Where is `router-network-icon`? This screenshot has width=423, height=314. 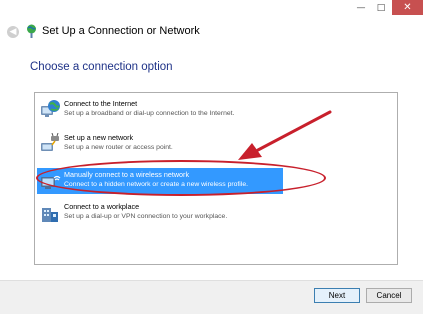
router-network-icon is located at coordinates (50, 142).